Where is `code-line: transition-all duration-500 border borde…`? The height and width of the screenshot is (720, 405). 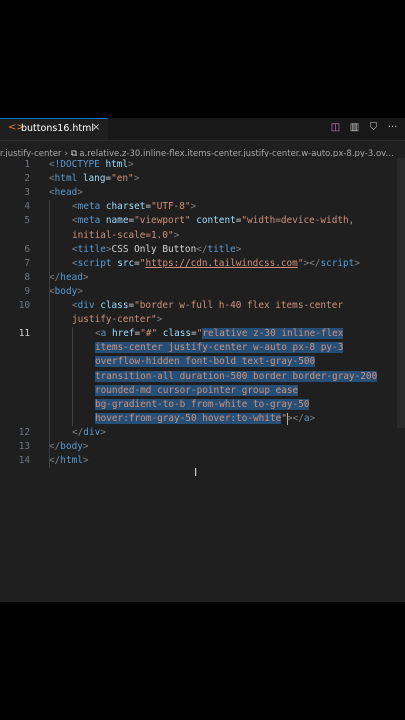
code-line: transition-all duration-500 border borde… is located at coordinates (202, 377).